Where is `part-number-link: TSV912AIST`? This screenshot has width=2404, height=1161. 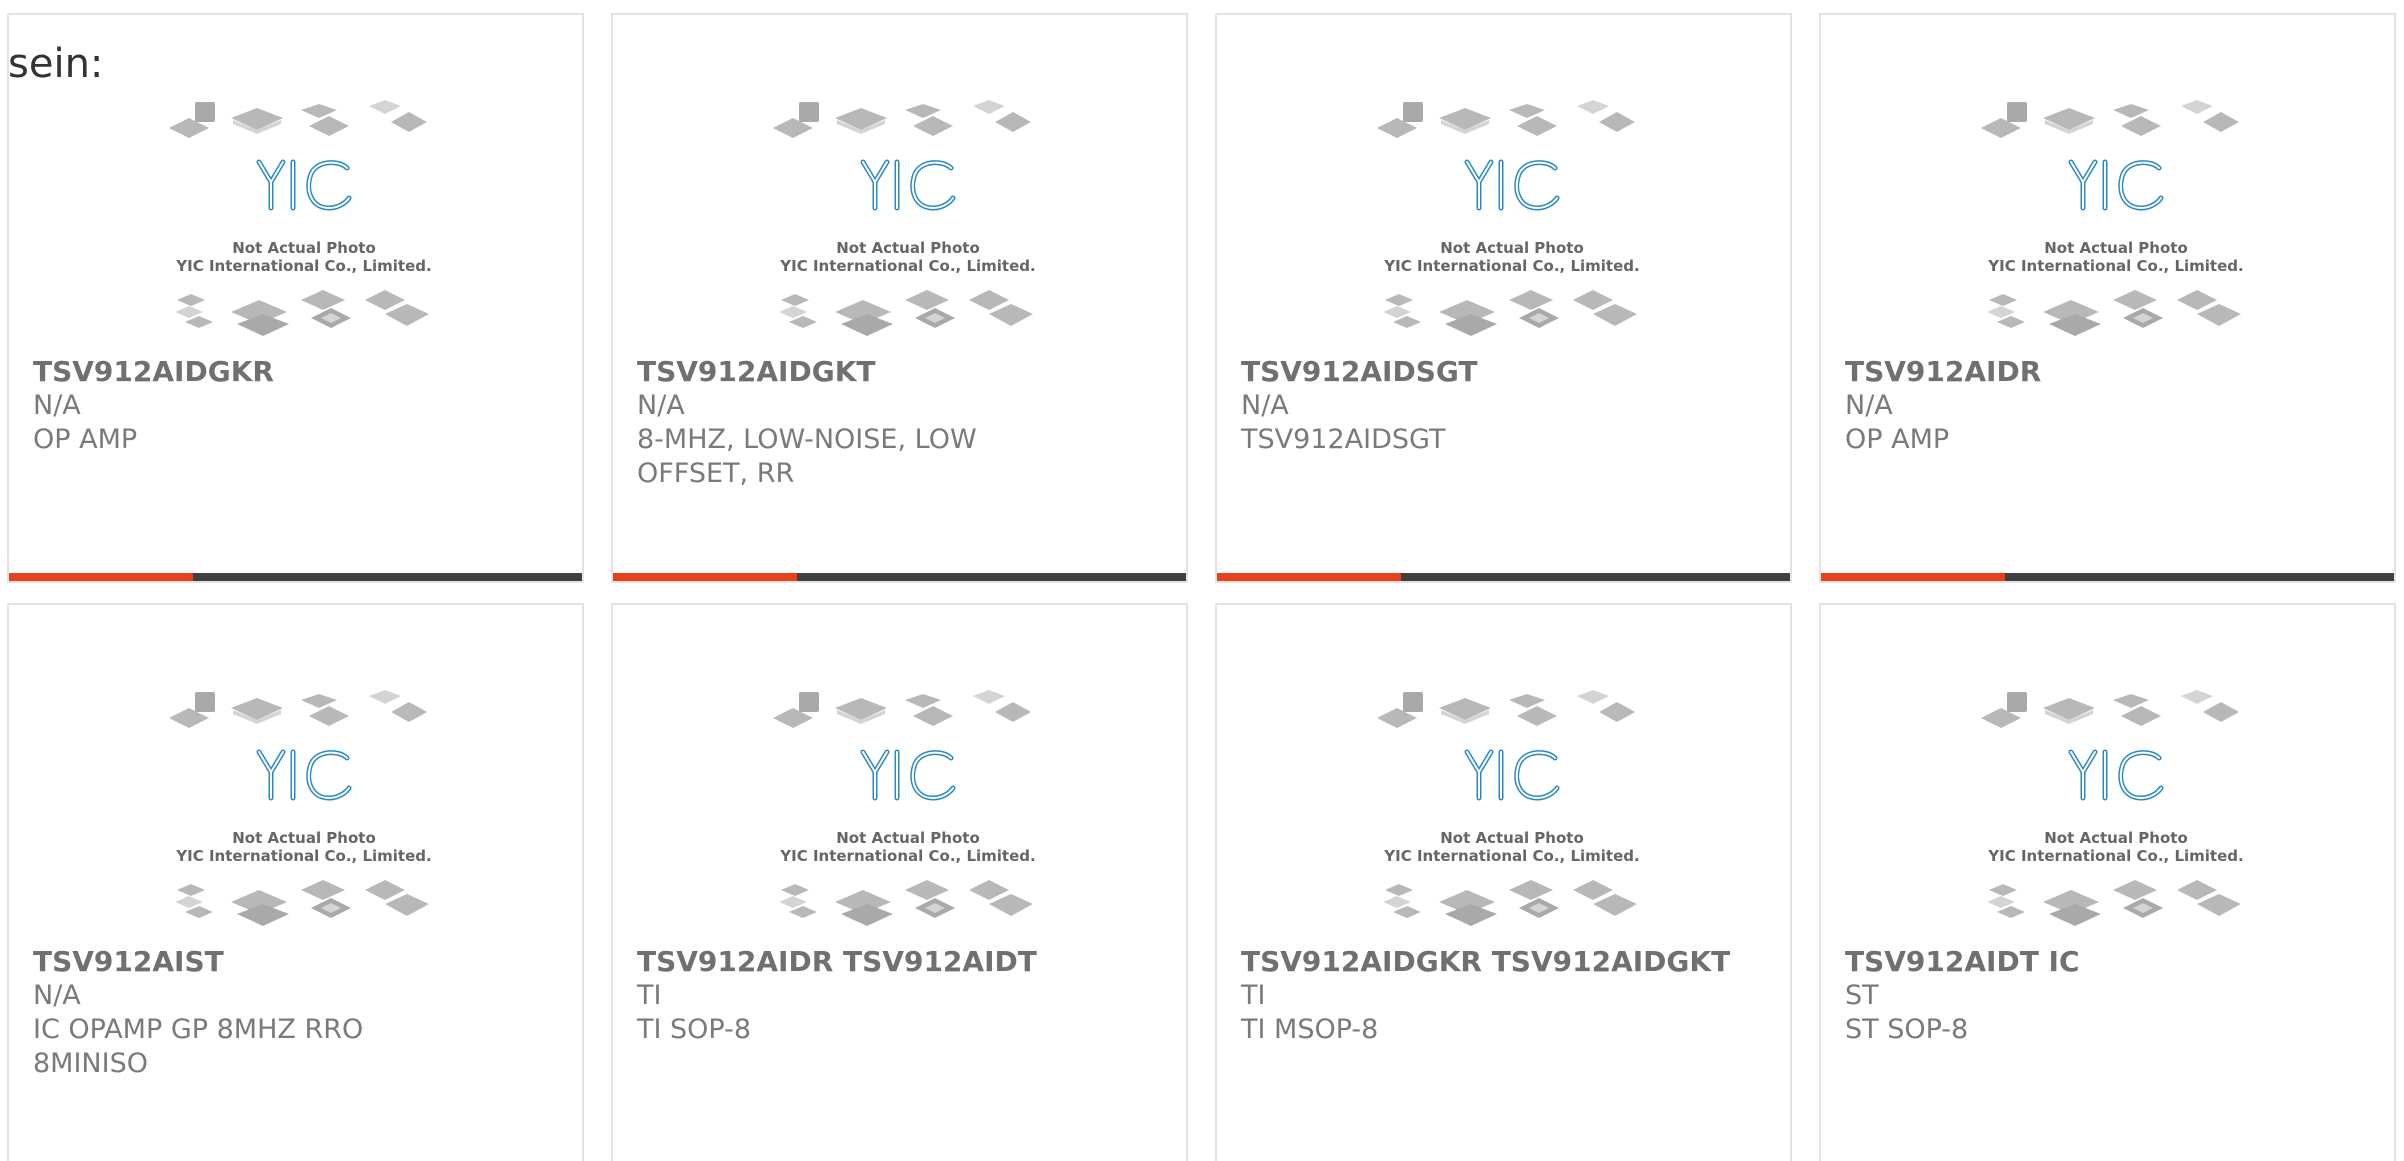
part-number-link: TSV912AIST is located at coordinates (295, 962).